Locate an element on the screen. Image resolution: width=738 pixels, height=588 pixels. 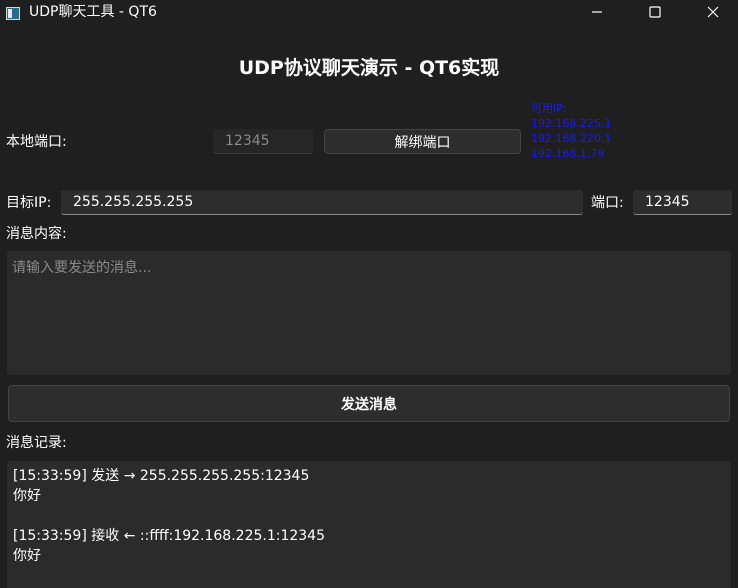
available-ip-label: 可用IP: is located at coordinates (549, 108).